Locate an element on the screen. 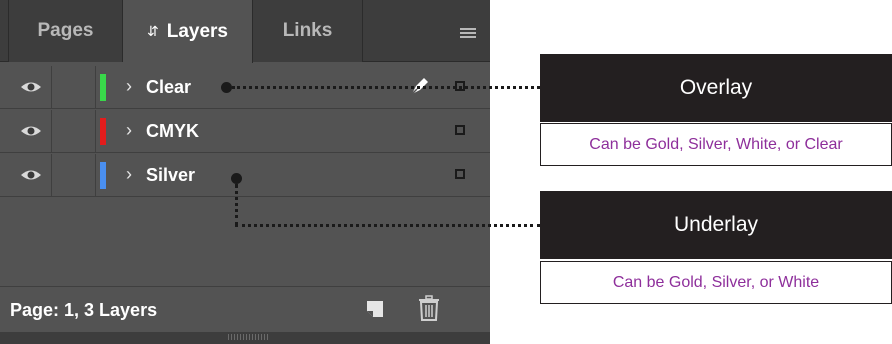 The width and height of the screenshot is (892, 344). overlay-callout-title: Overlay is located at coordinates (716, 88).